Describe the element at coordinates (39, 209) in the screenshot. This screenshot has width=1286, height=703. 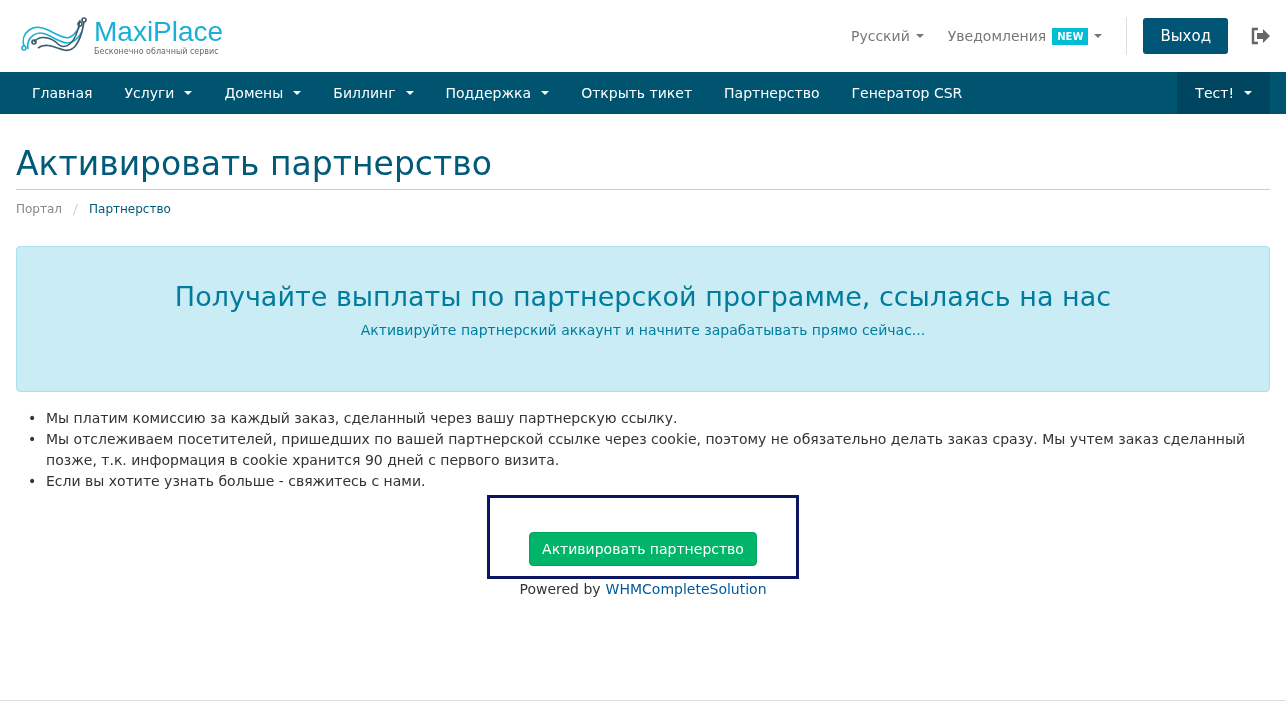
I see `breadcrumb-item: Портал` at that location.